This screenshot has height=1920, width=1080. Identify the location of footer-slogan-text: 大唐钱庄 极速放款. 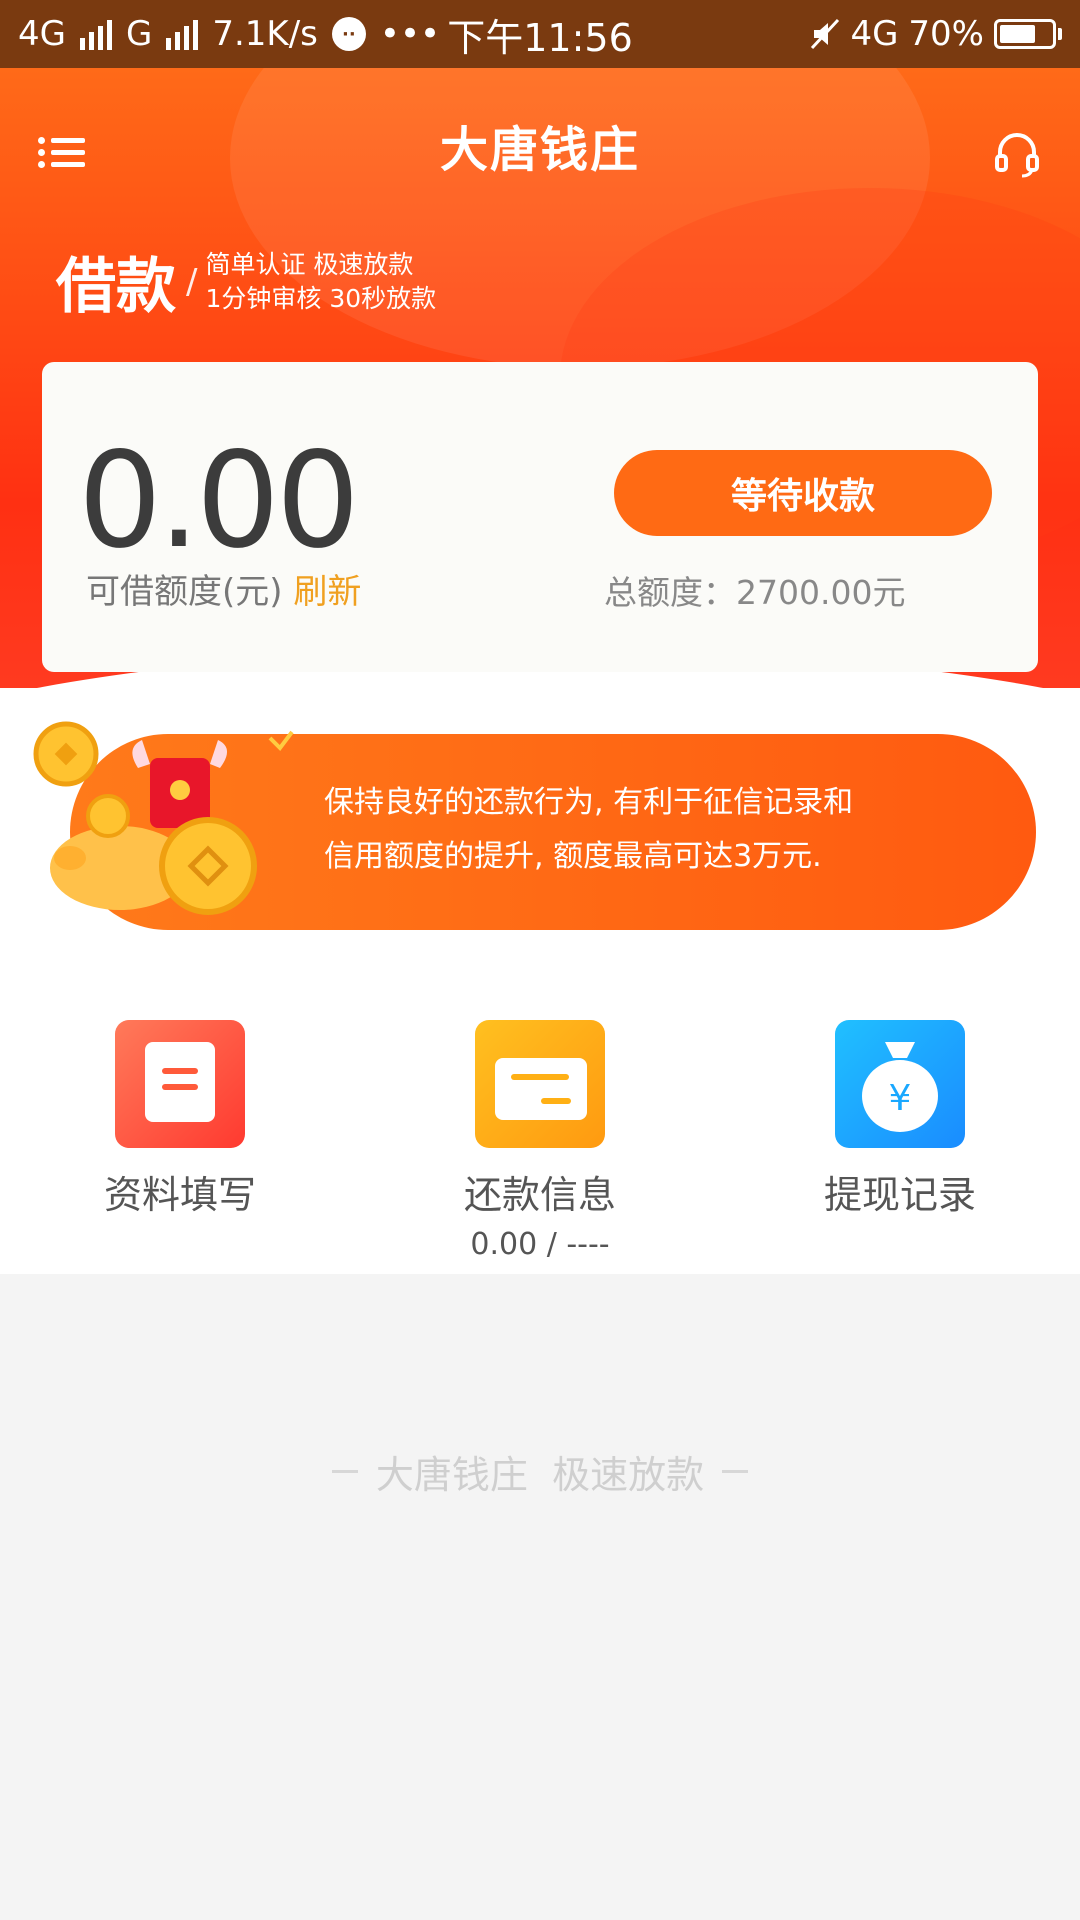
(540, 1475).